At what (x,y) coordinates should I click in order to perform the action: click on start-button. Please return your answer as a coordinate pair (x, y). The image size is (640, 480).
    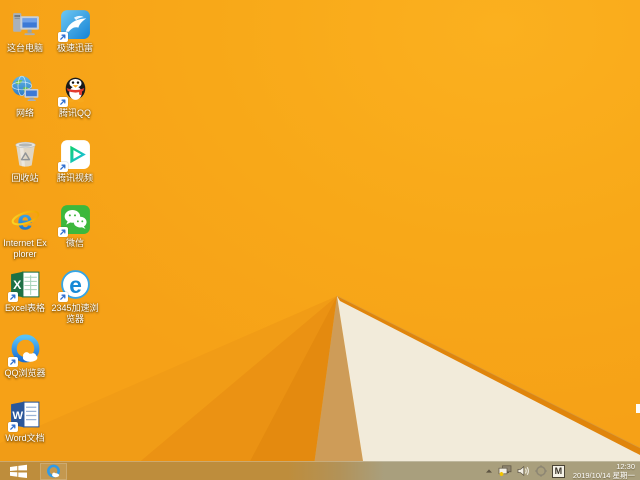
    Looking at the image, I should click on (18, 471).